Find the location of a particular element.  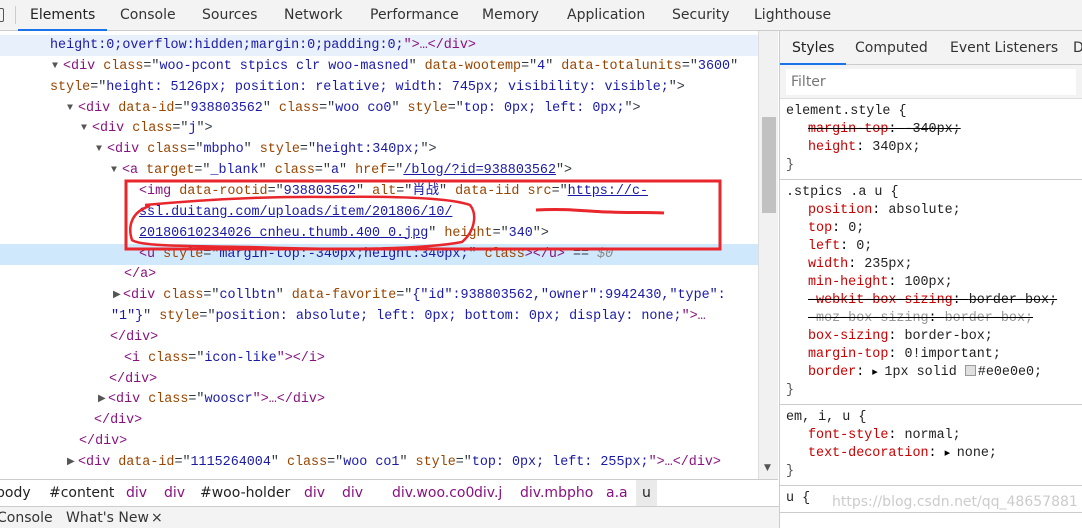

tab-network: Network is located at coordinates (313, 15).